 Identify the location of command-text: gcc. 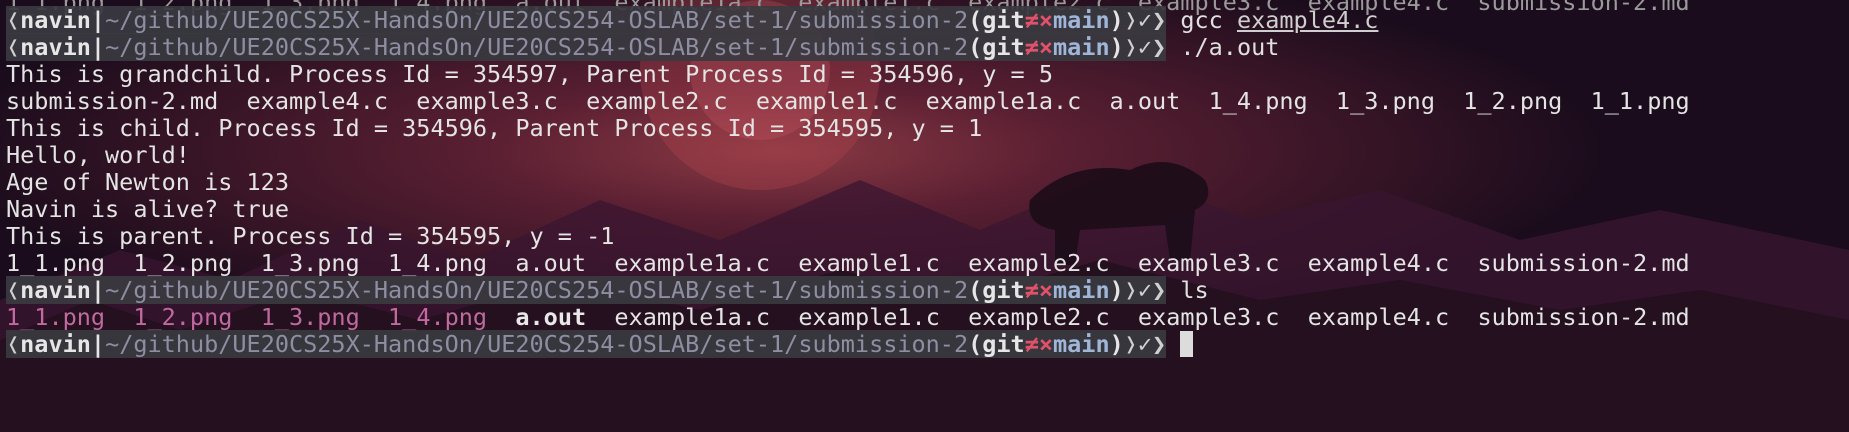
(1201, 20).